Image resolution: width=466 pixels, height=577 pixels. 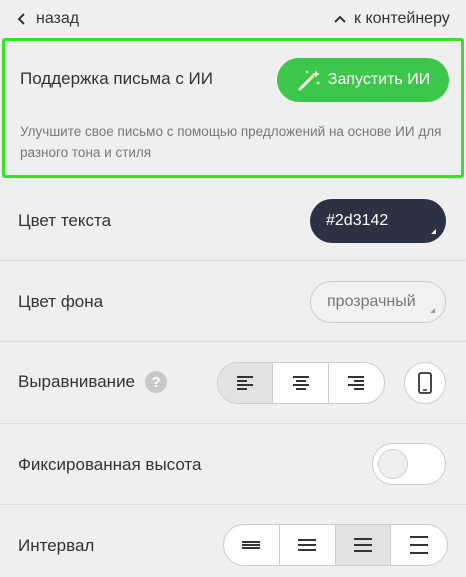 I want to click on magic-wand-icon, so click(x=309, y=80).